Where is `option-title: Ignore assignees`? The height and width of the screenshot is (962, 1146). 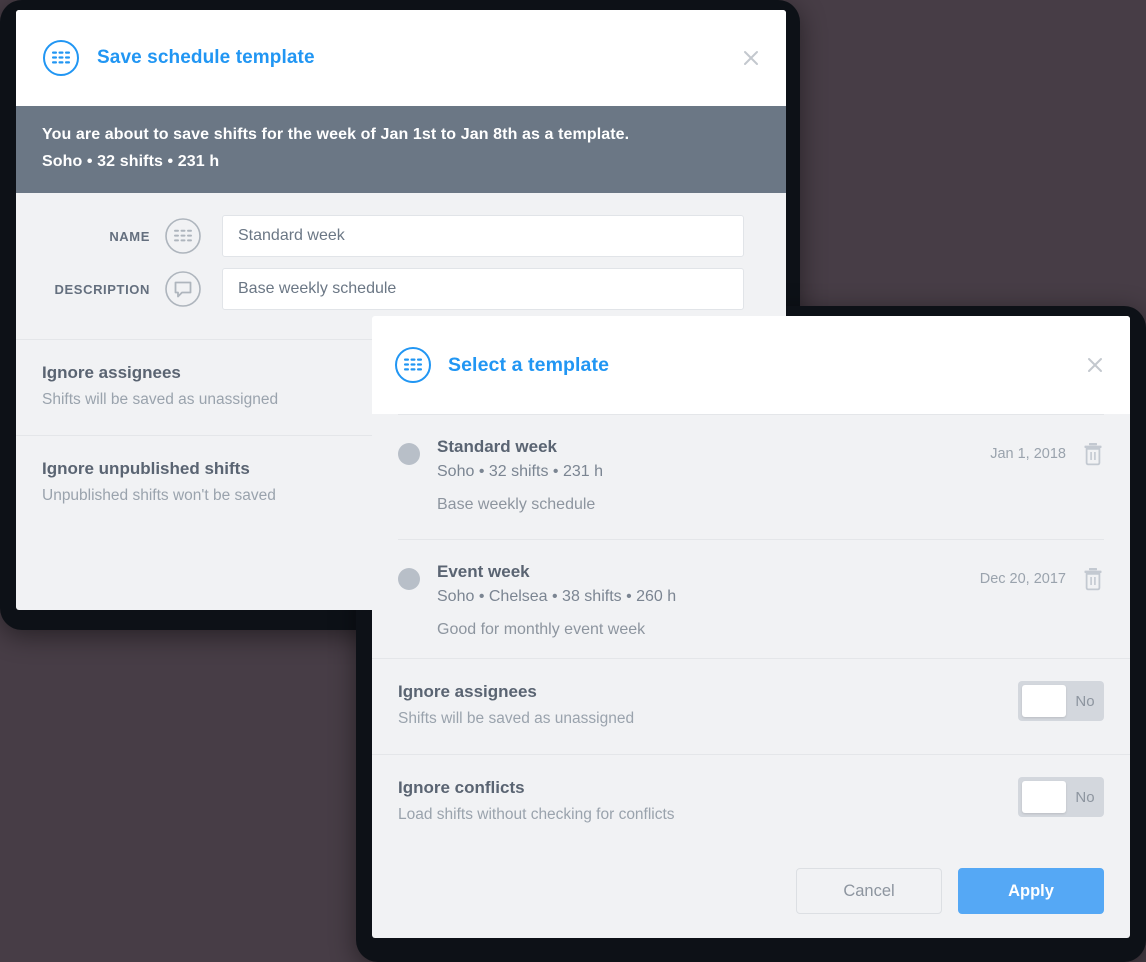 option-title: Ignore assignees is located at coordinates (467, 691).